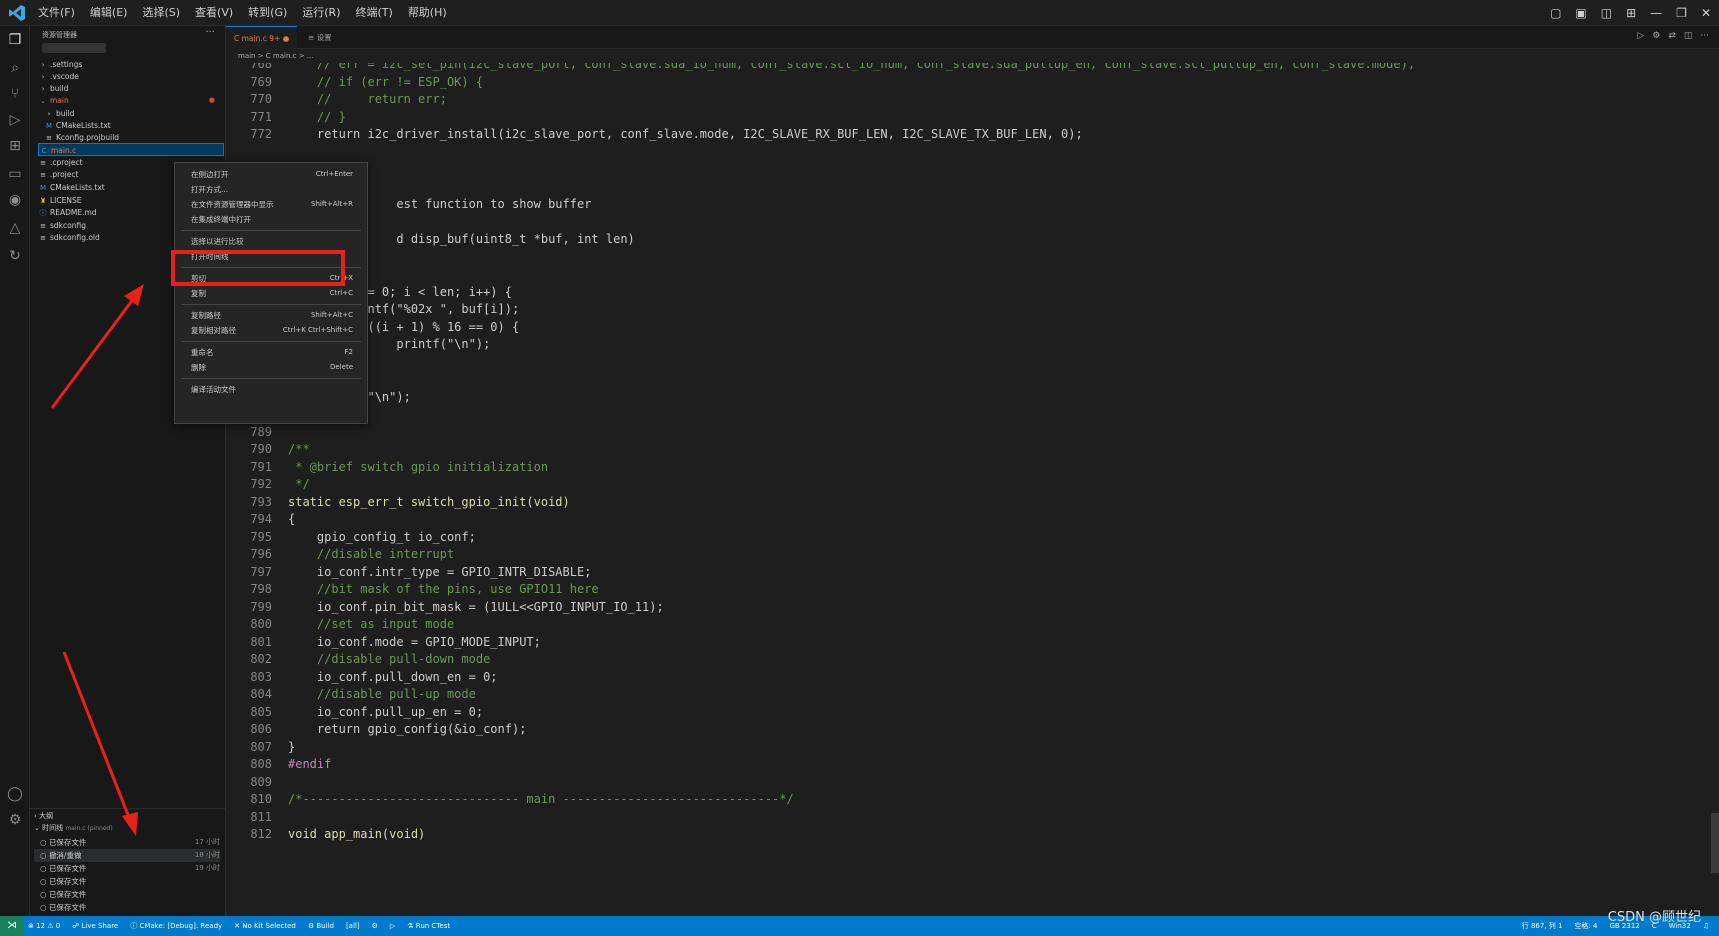  I want to click on live-share-icon: ↻, so click(15, 256).